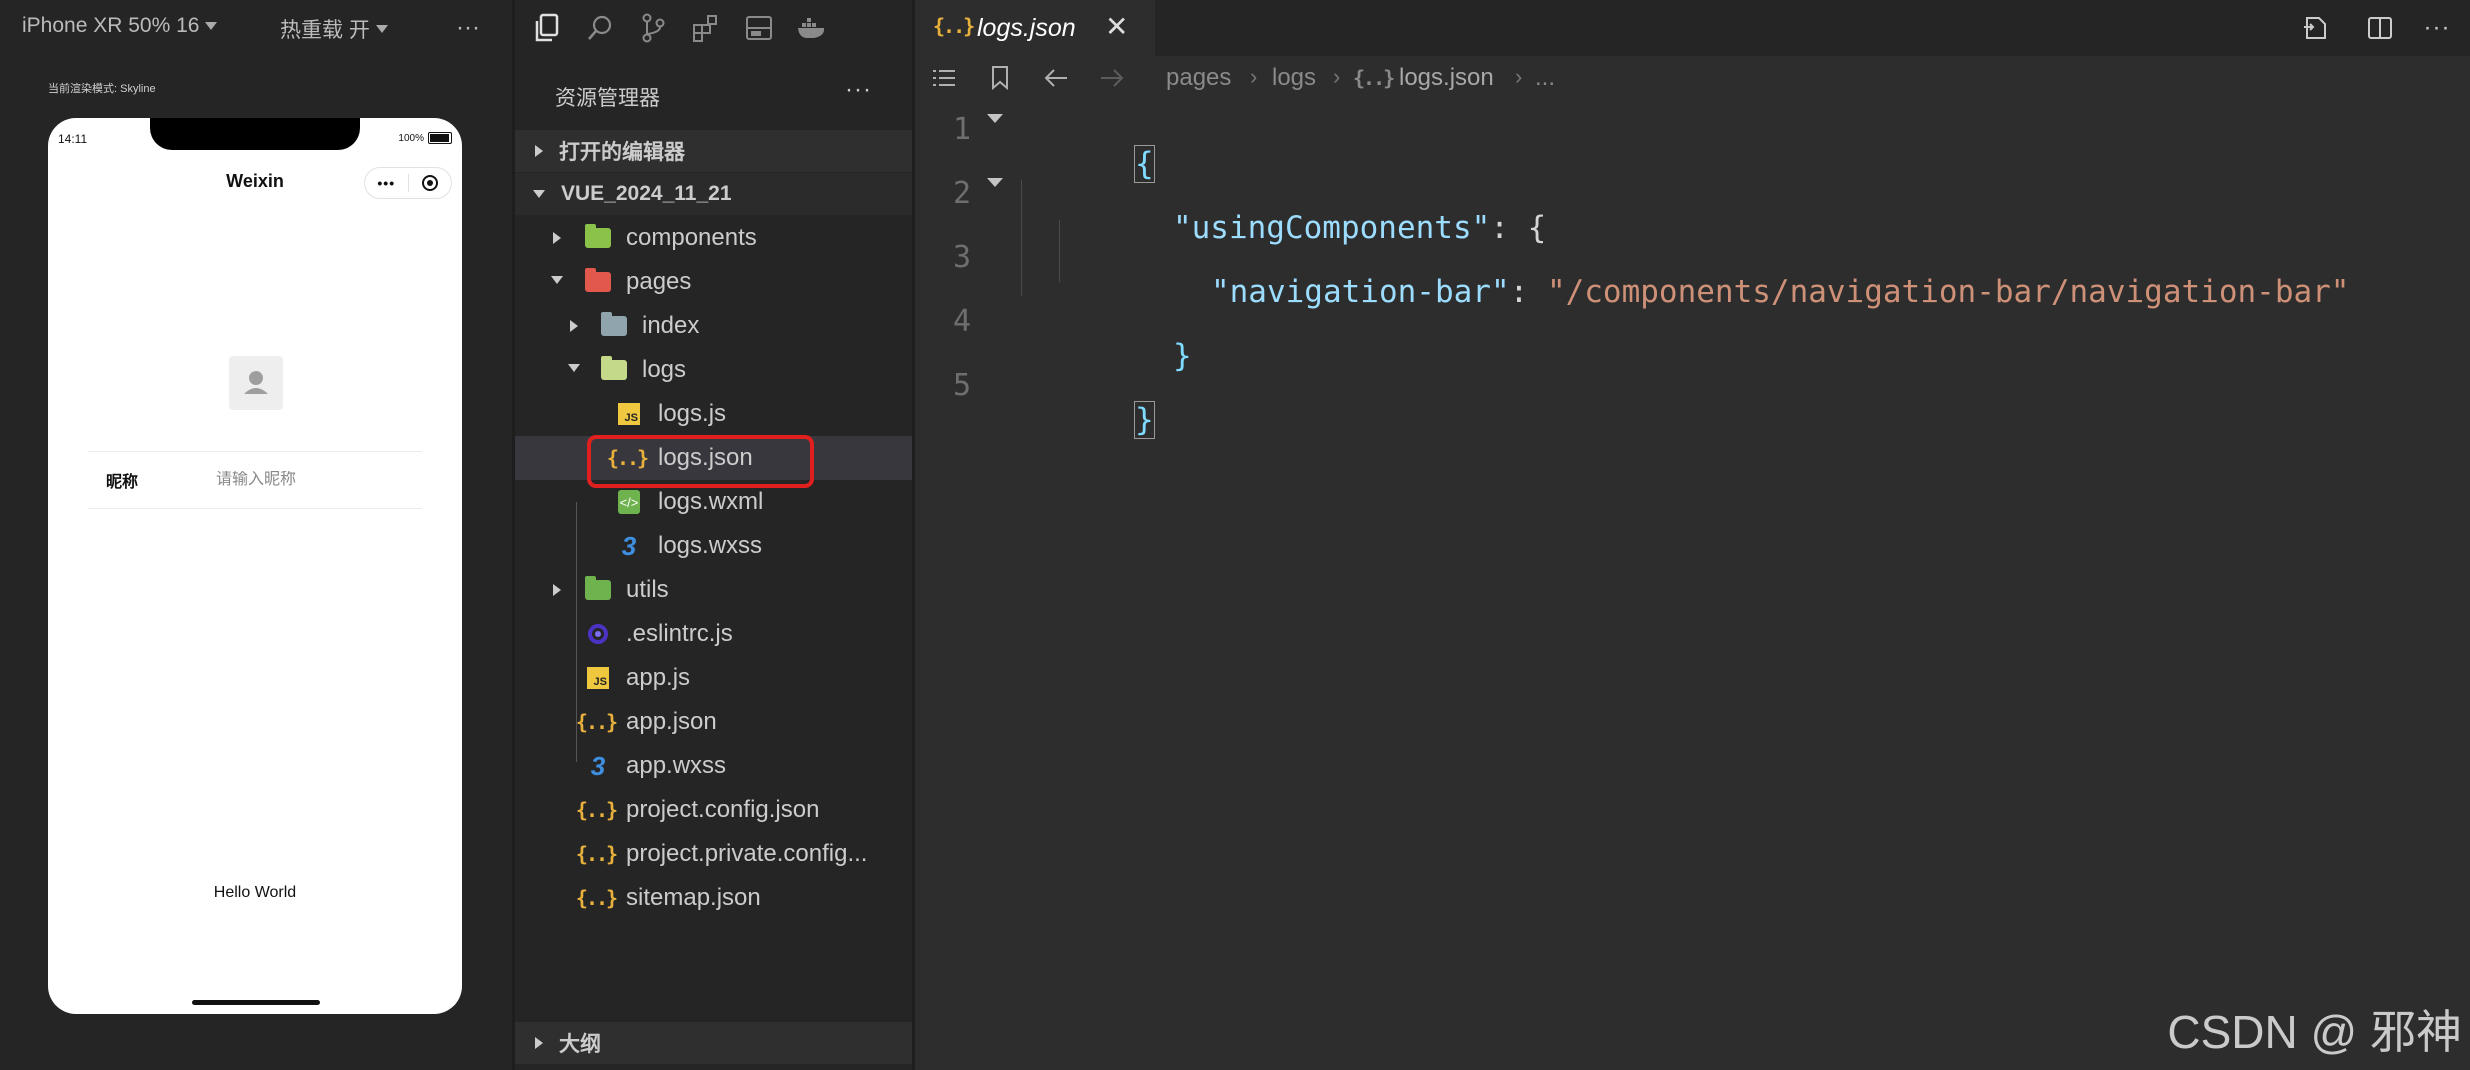 The image size is (2470, 1070). What do you see at coordinates (693, 897) in the screenshot?
I see `tree-item-label: sitemap.json` at bounding box center [693, 897].